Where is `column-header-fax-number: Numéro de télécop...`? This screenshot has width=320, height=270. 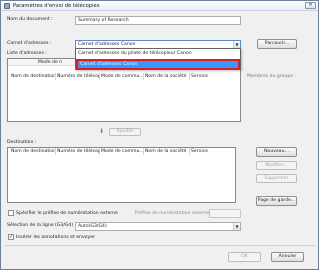
column-header-fax-number: Numéro de télécop... is located at coordinates (78, 76).